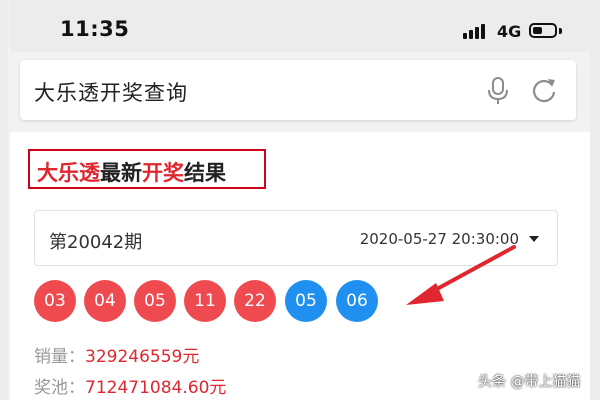 This screenshot has width=600, height=400. What do you see at coordinates (59, 357) in the screenshot?
I see `sales-label: 销量：` at bounding box center [59, 357].